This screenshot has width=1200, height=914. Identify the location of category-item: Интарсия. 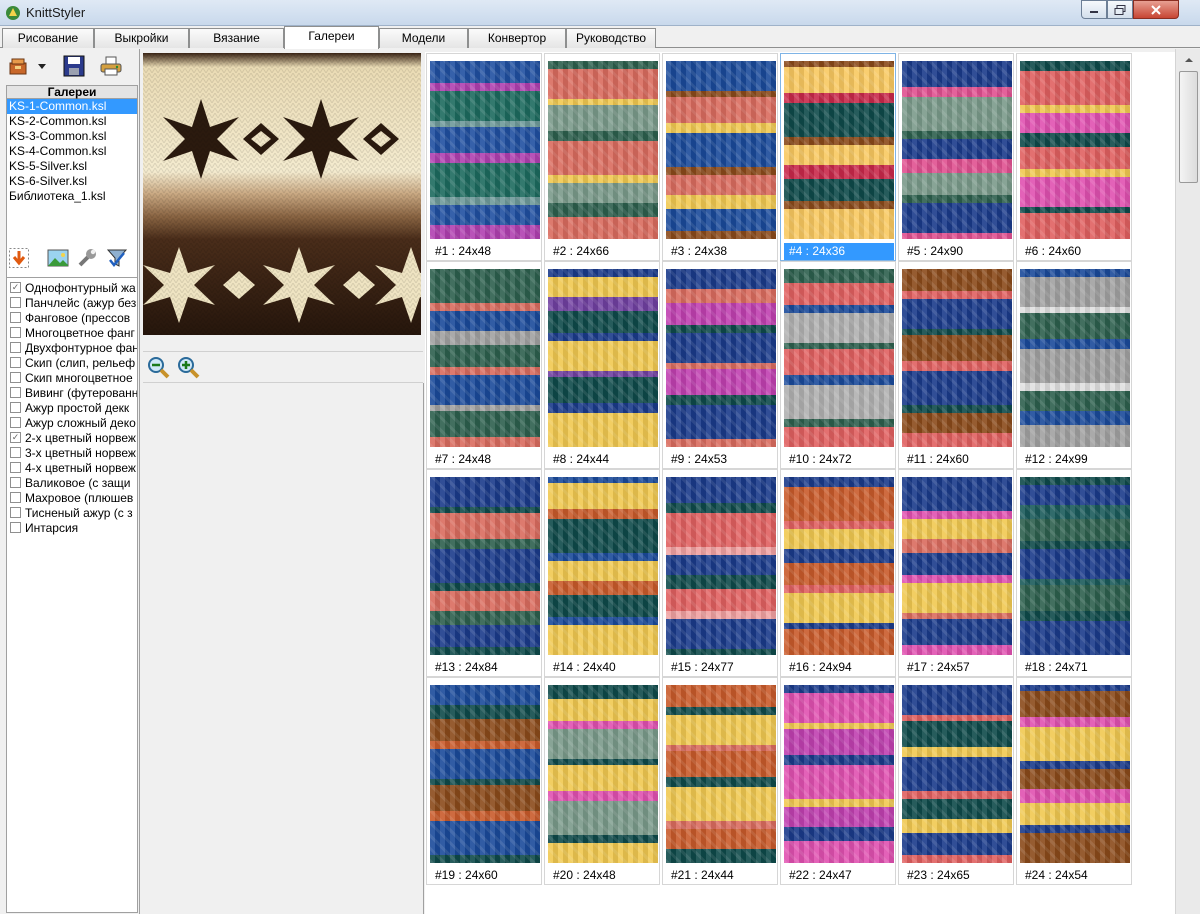
(72, 527).